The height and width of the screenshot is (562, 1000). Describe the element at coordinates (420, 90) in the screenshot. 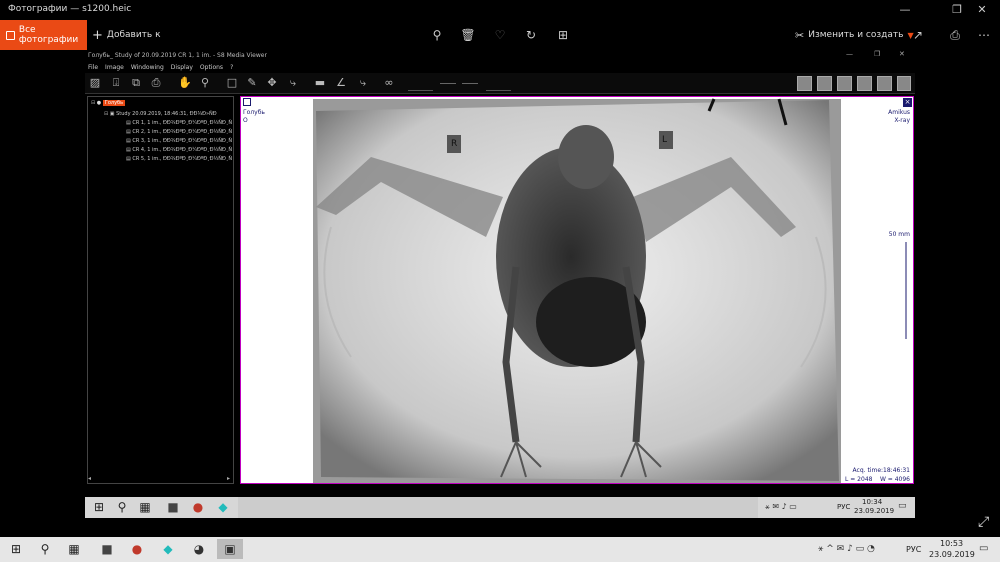

I see `toolbar-separator` at that location.